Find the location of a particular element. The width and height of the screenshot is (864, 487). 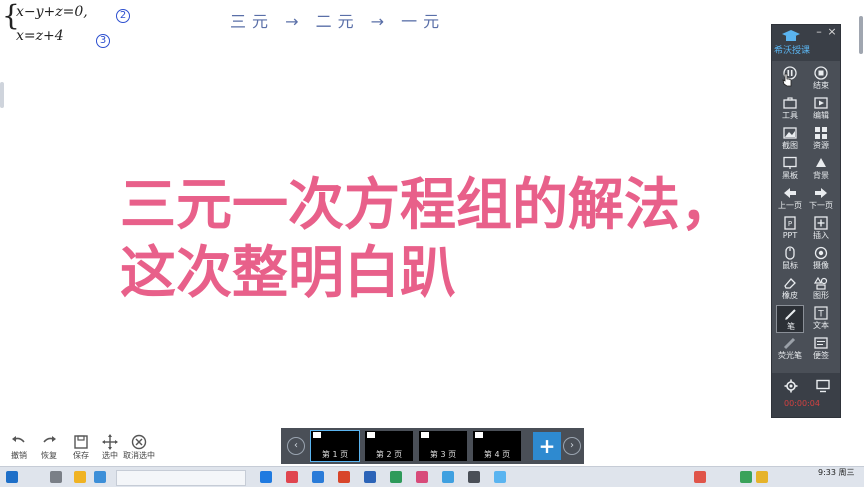

page-label: 第 3 页 is located at coordinates (443, 454).